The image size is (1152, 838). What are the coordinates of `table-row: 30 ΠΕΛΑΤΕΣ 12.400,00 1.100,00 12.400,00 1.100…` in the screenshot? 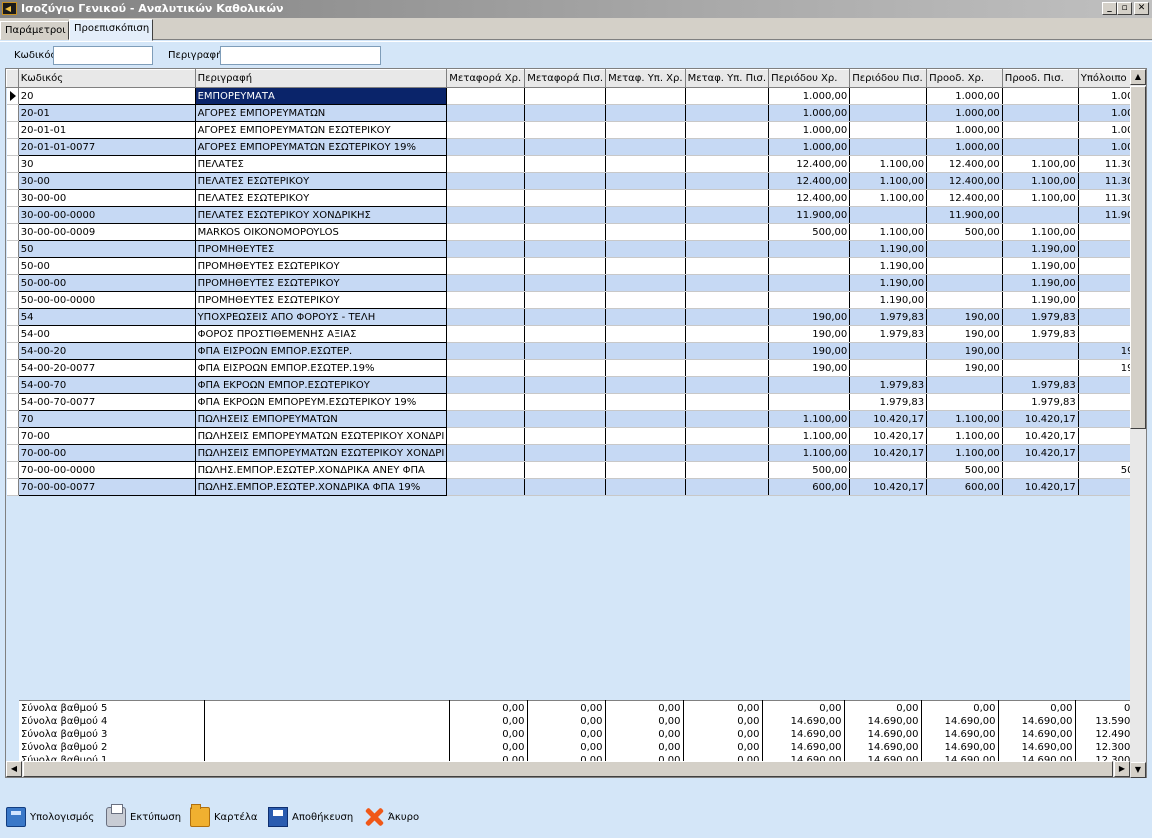 It's located at (576, 164).